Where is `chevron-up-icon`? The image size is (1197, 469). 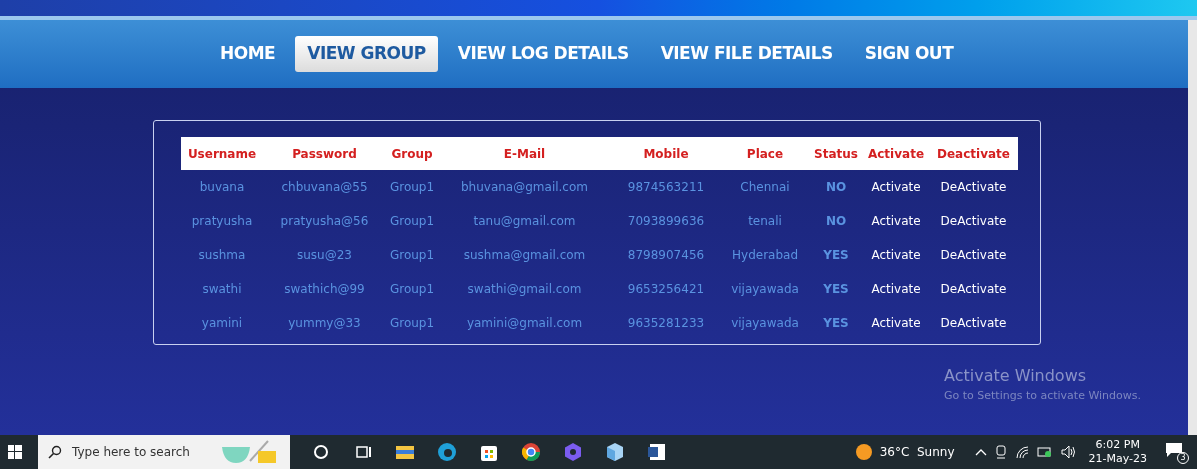 chevron-up-icon is located at coordinates (980, 452).